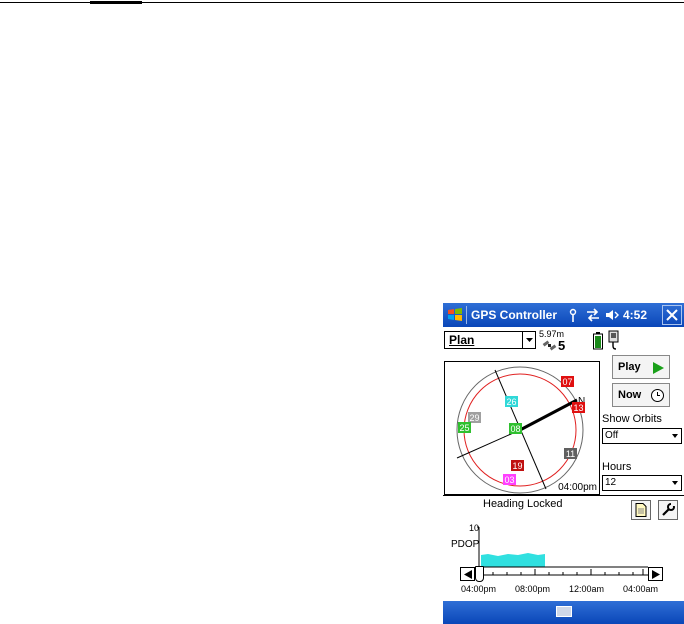 The height and width of the screenshot is (624, 684). I want to click on play-button: Play, so click(641, 367).